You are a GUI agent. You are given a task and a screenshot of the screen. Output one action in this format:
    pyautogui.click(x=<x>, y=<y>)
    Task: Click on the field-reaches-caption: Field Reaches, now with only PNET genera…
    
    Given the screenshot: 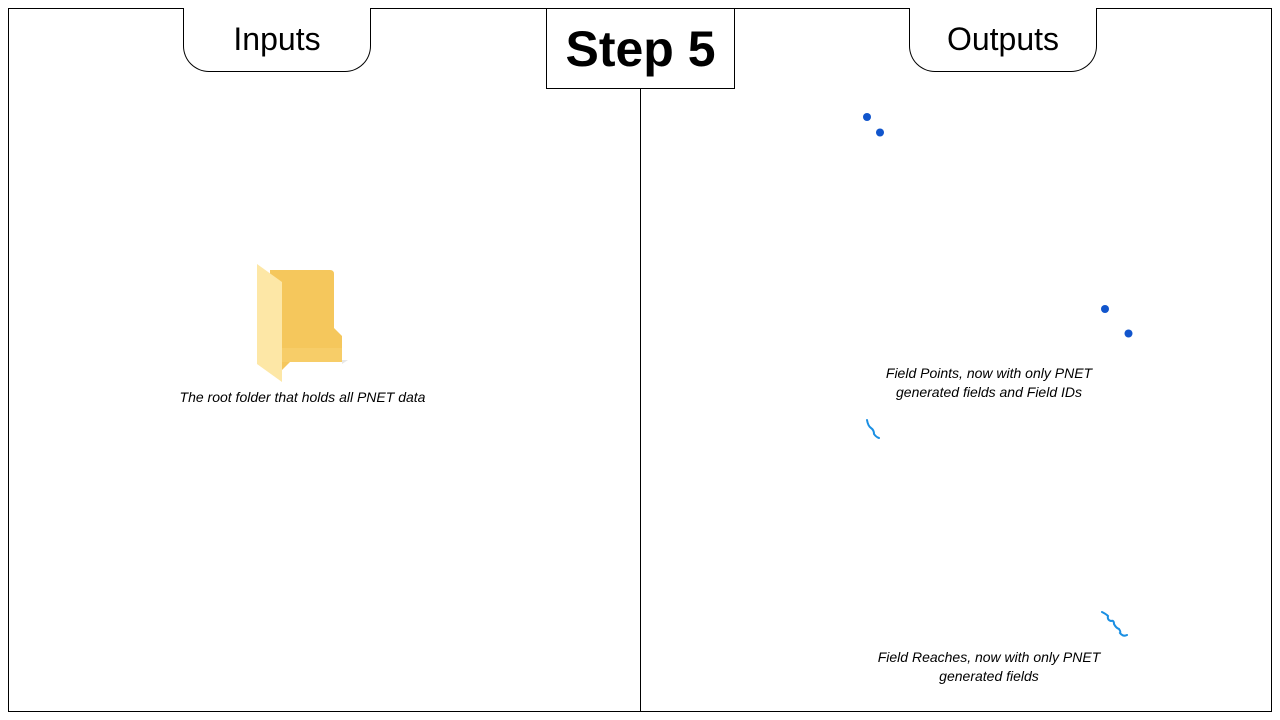 What is the action you would take?
    pyautogui.click(x=989, y=667)
    